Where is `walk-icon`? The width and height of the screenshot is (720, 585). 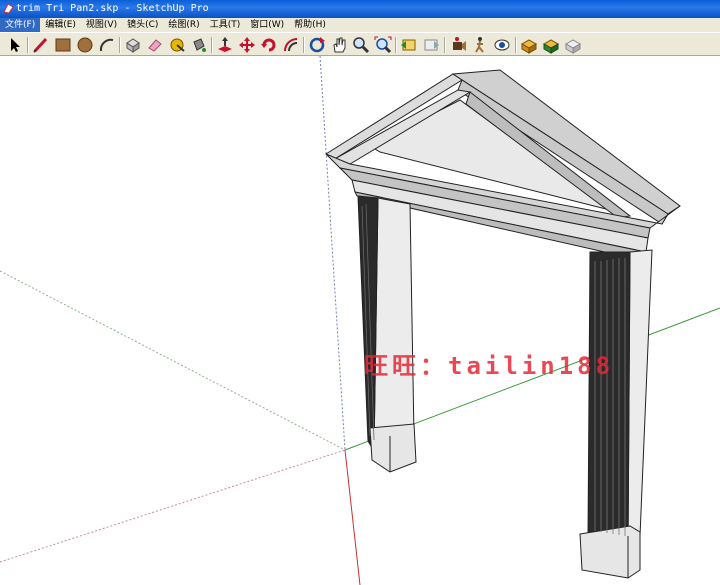
walk-icon is located at coordinates (479, 45).